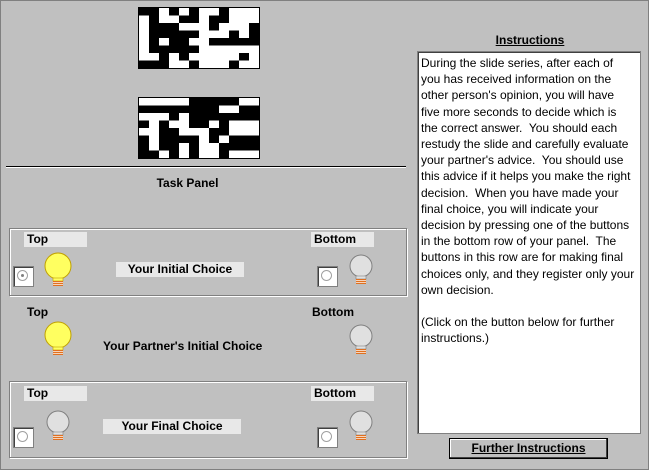  I want to click on radio-dot-selected, so click(22, 275).